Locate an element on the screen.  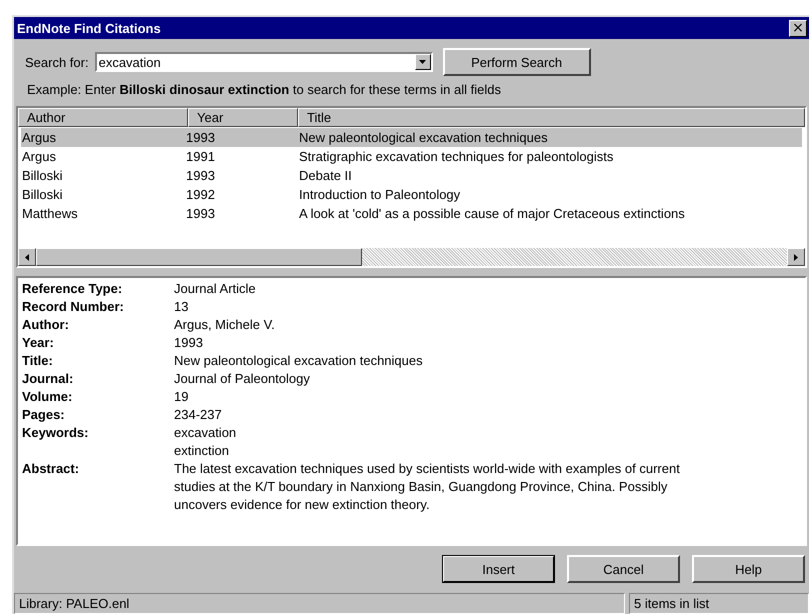
field-value: The latest excavation techniques used by scientists world-wide with examples of current is located at coordinates (427, 469).